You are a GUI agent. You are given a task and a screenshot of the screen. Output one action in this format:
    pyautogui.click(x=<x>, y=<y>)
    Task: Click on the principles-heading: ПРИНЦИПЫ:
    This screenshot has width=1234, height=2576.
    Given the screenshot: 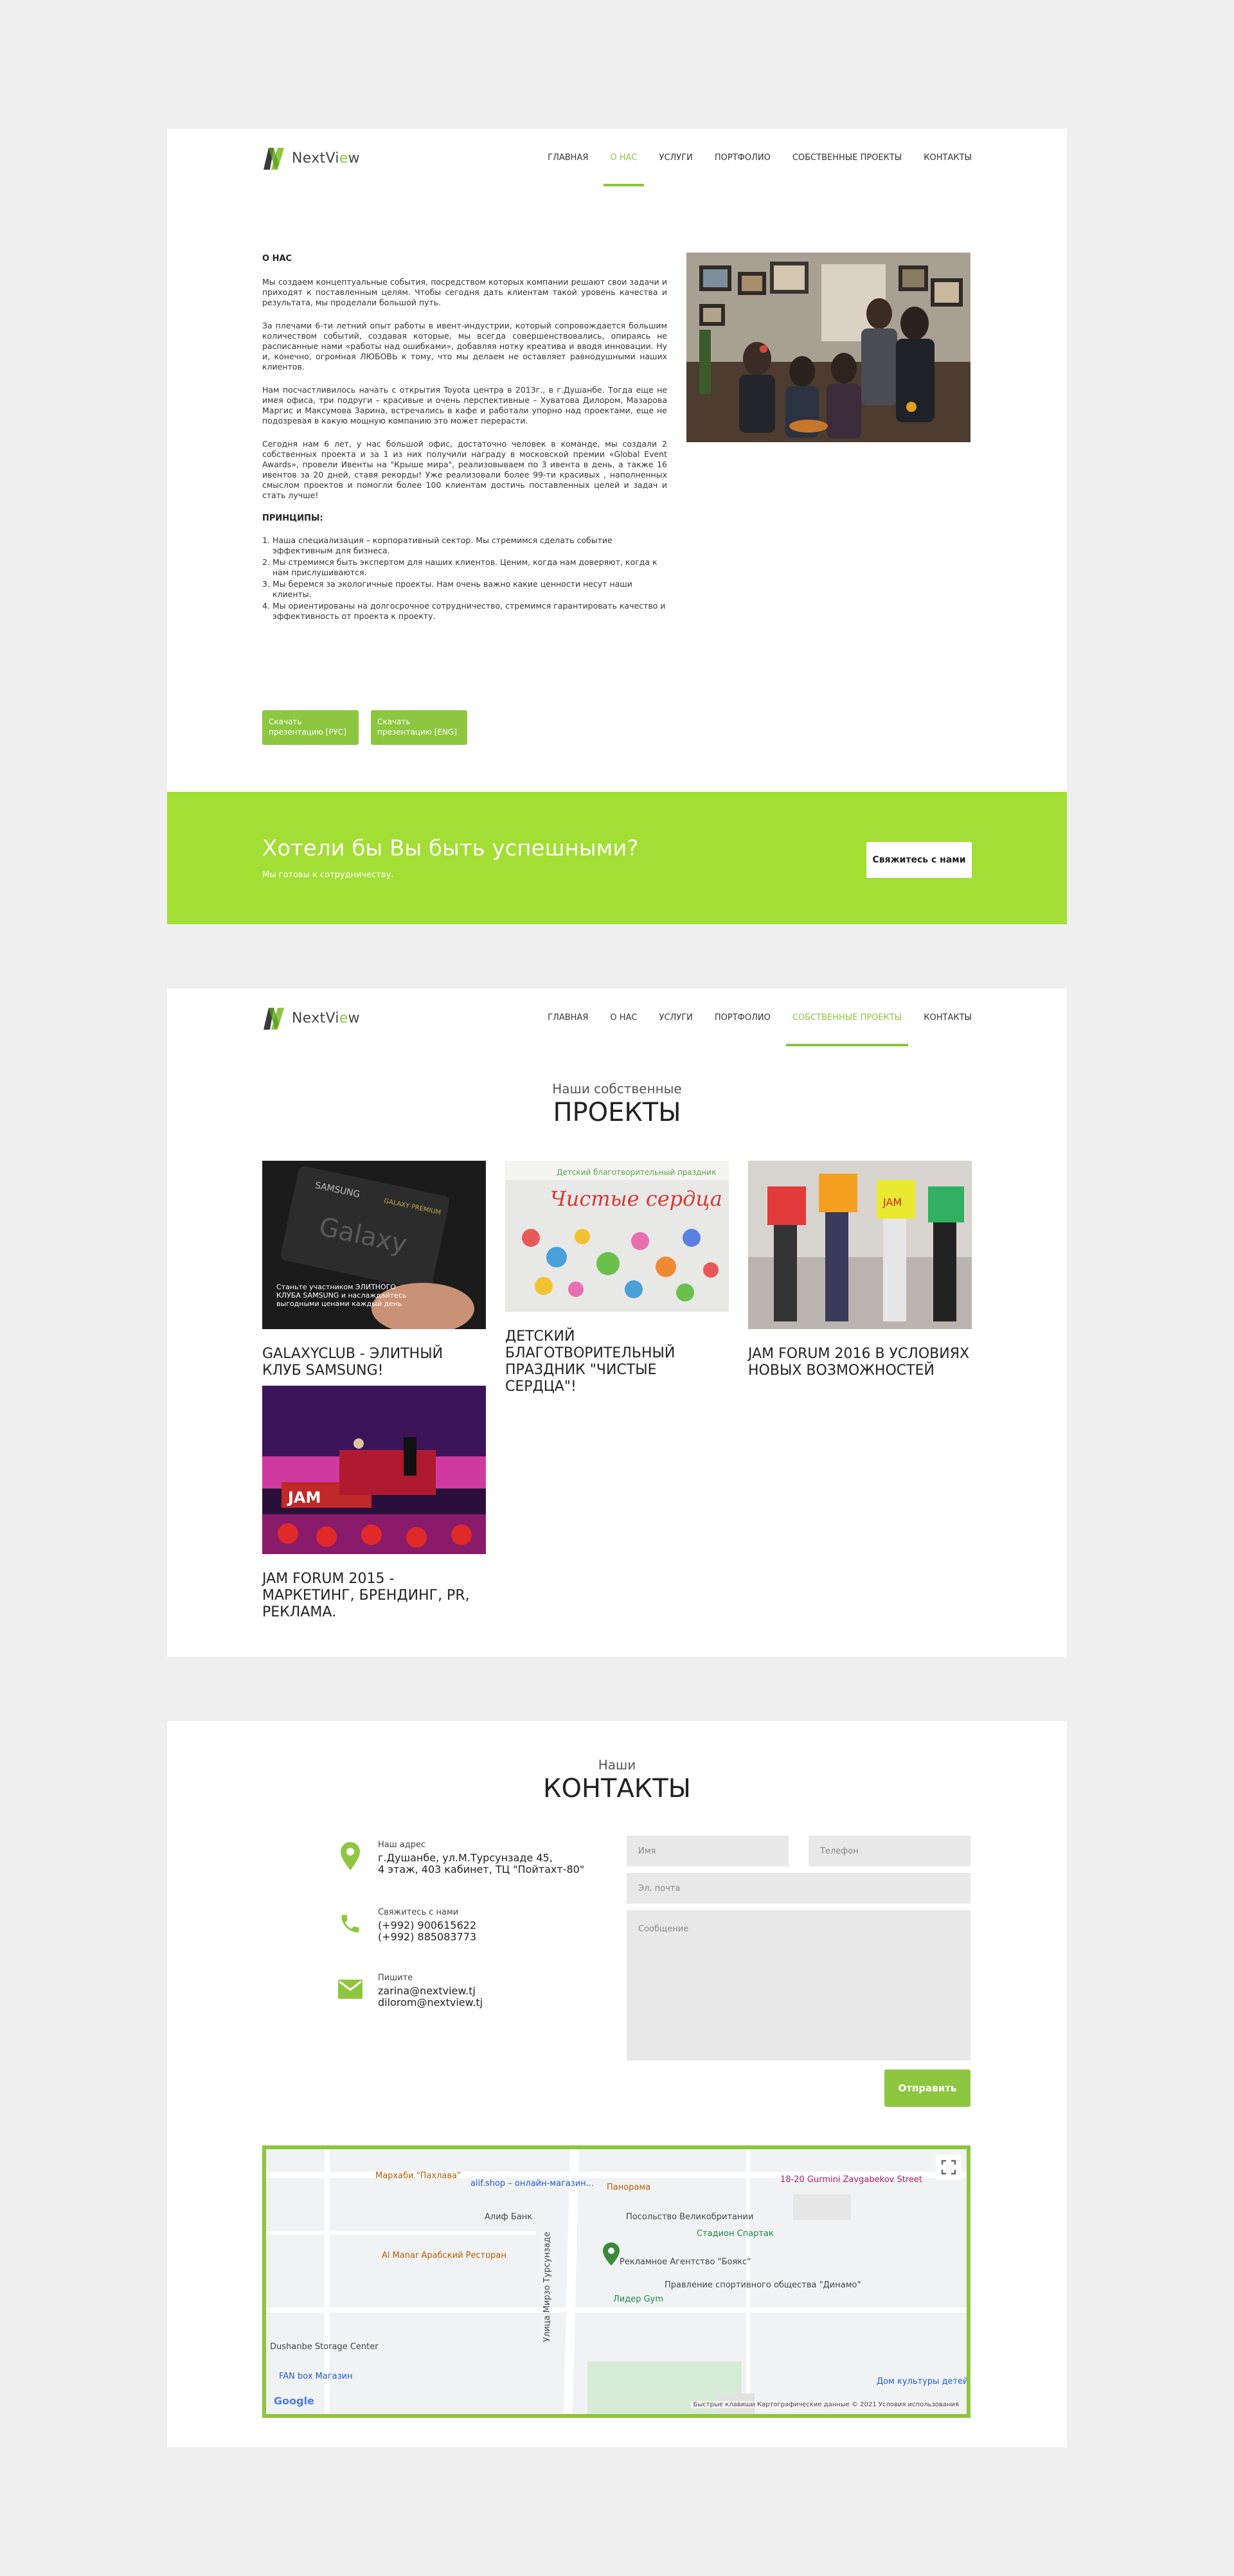 What is the action you would take?
    pyautogui.click(x=292, y=518)
    